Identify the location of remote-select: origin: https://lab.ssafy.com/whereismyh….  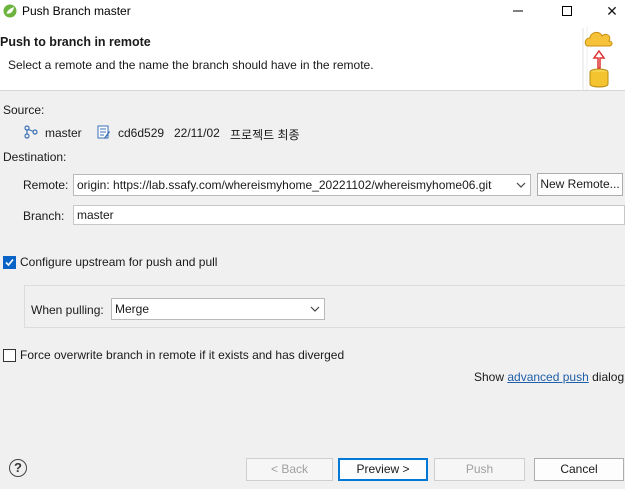
(302, 185).